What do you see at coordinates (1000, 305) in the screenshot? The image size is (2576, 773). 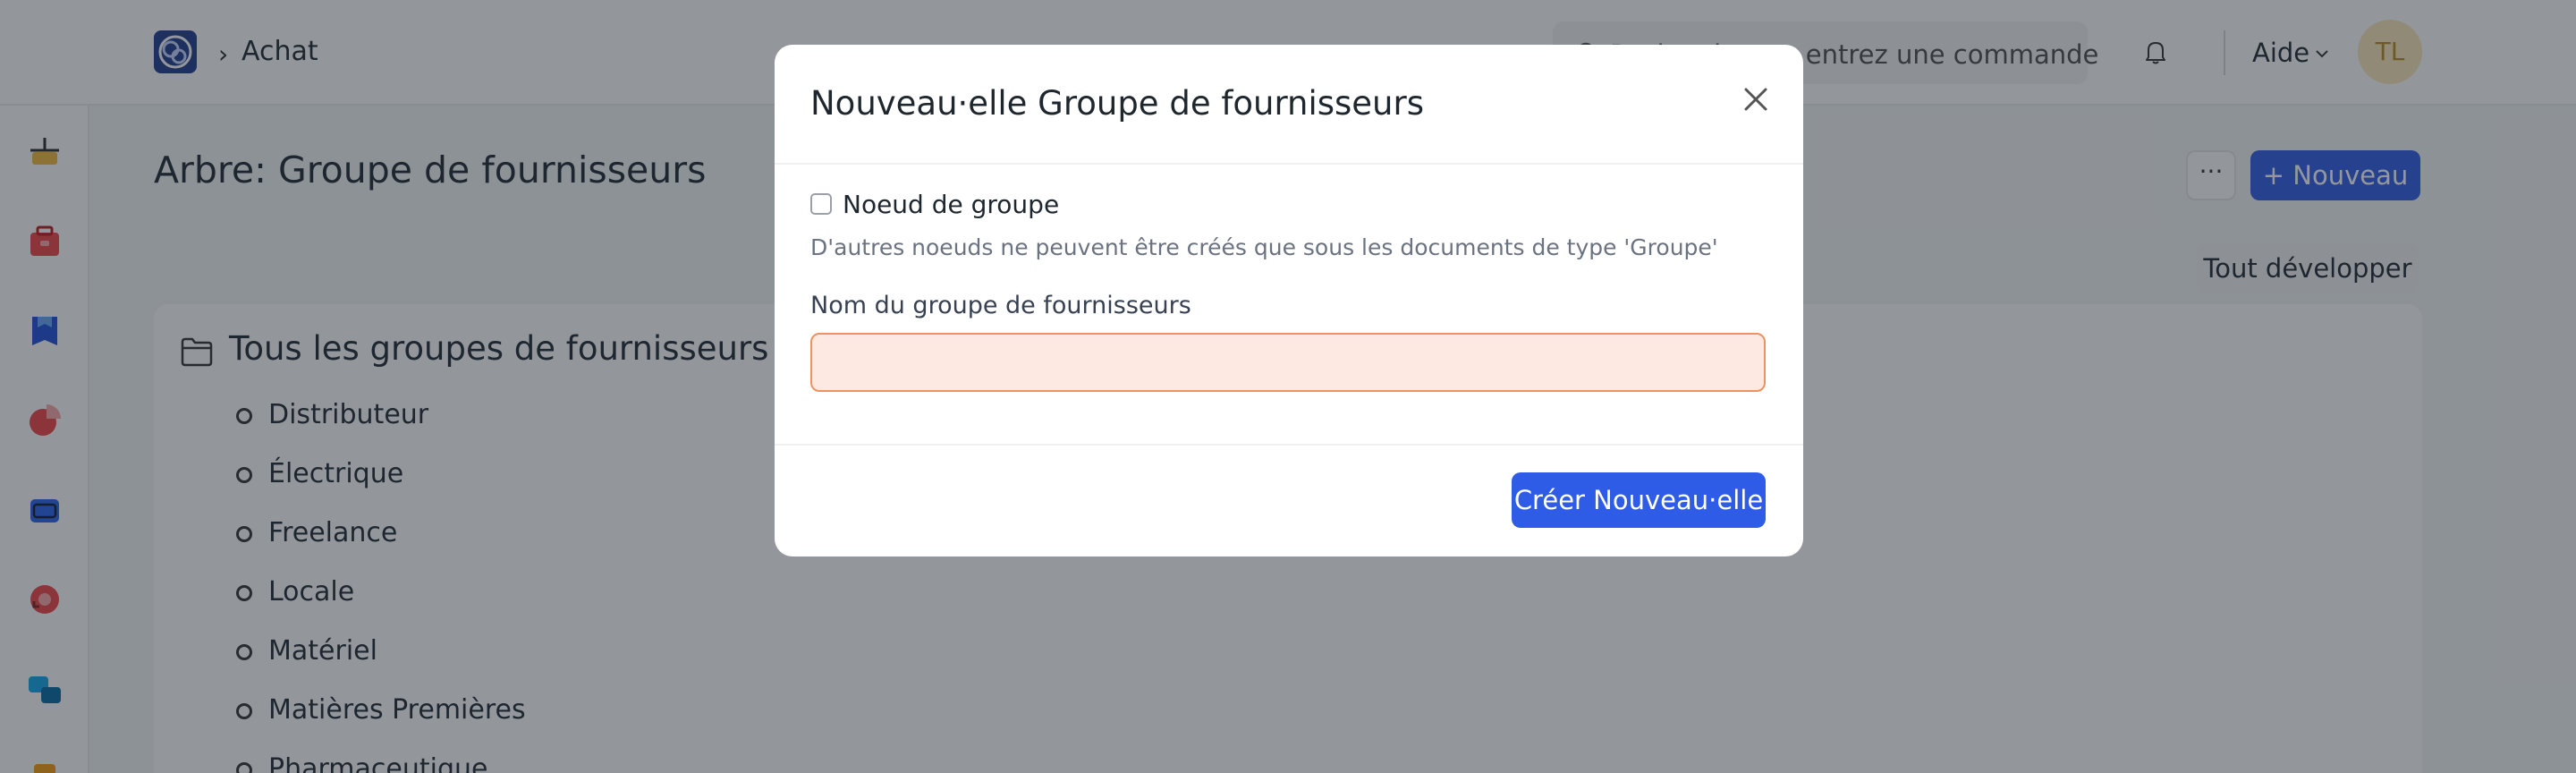 I see `supplier-group-name-label: Nom du groupe de fournisseurs` at bounding box center [1000, 305].